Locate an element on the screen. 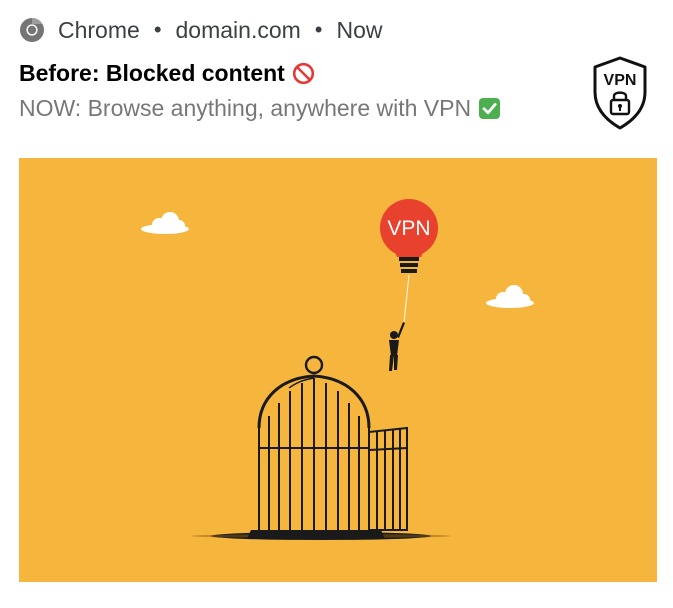 The height and width of the screenshot is (608, 673). notification-header: Chrome • domain.com • Now is located at coordinates (201, 30).